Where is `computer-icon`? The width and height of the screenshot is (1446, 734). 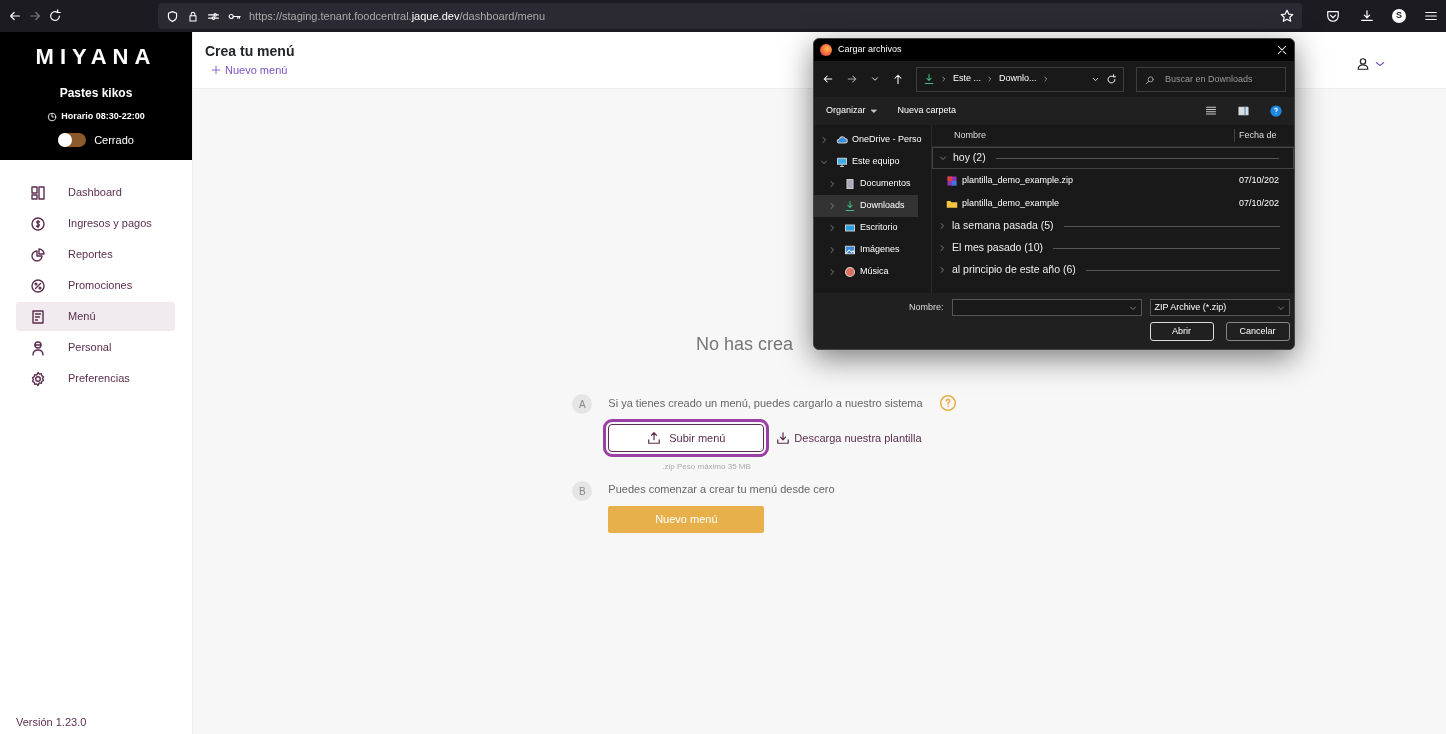
computer-icon is located at coordinates (842, 162).